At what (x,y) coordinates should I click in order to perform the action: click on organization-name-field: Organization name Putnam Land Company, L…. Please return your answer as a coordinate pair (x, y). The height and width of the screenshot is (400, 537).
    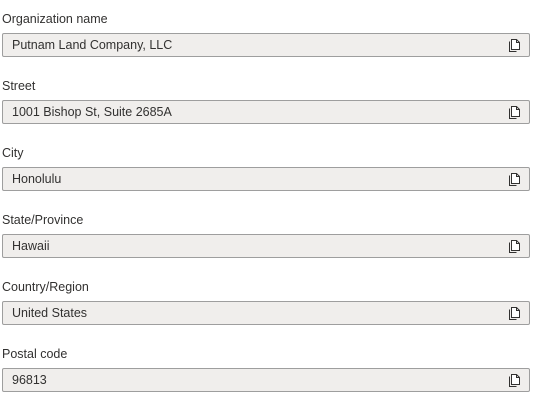
    Looking at the image, I should click on (266, 34).